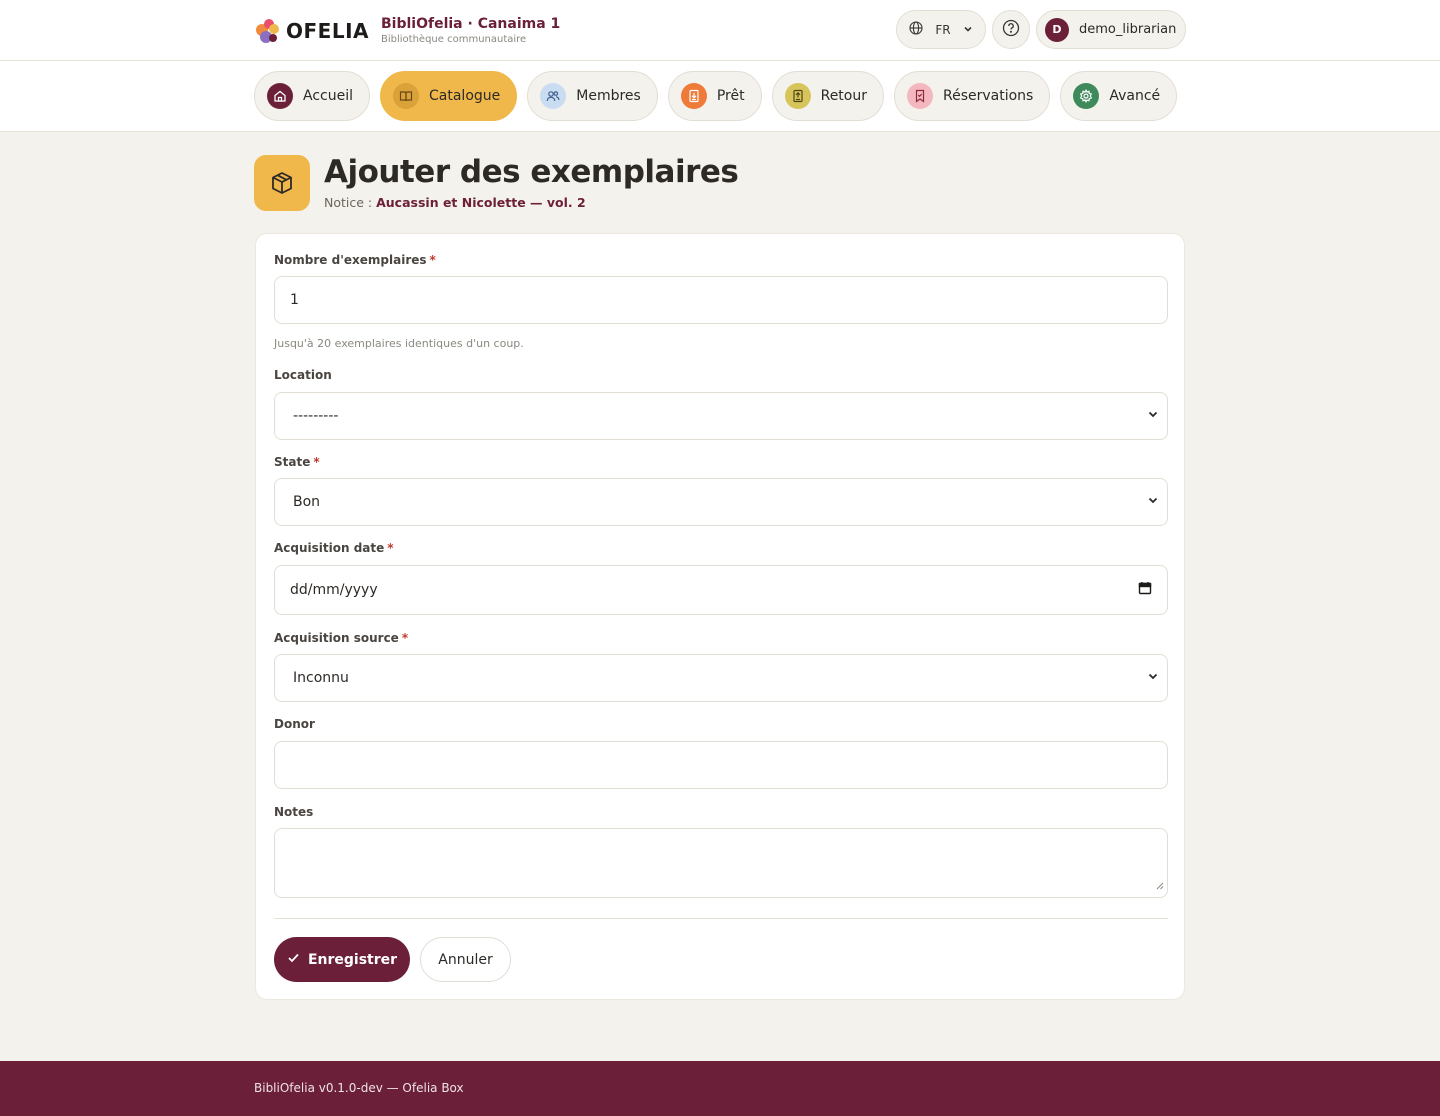 This screenshot has height=1116, width=1440. I want to click on home-icon, so click(280, 96).